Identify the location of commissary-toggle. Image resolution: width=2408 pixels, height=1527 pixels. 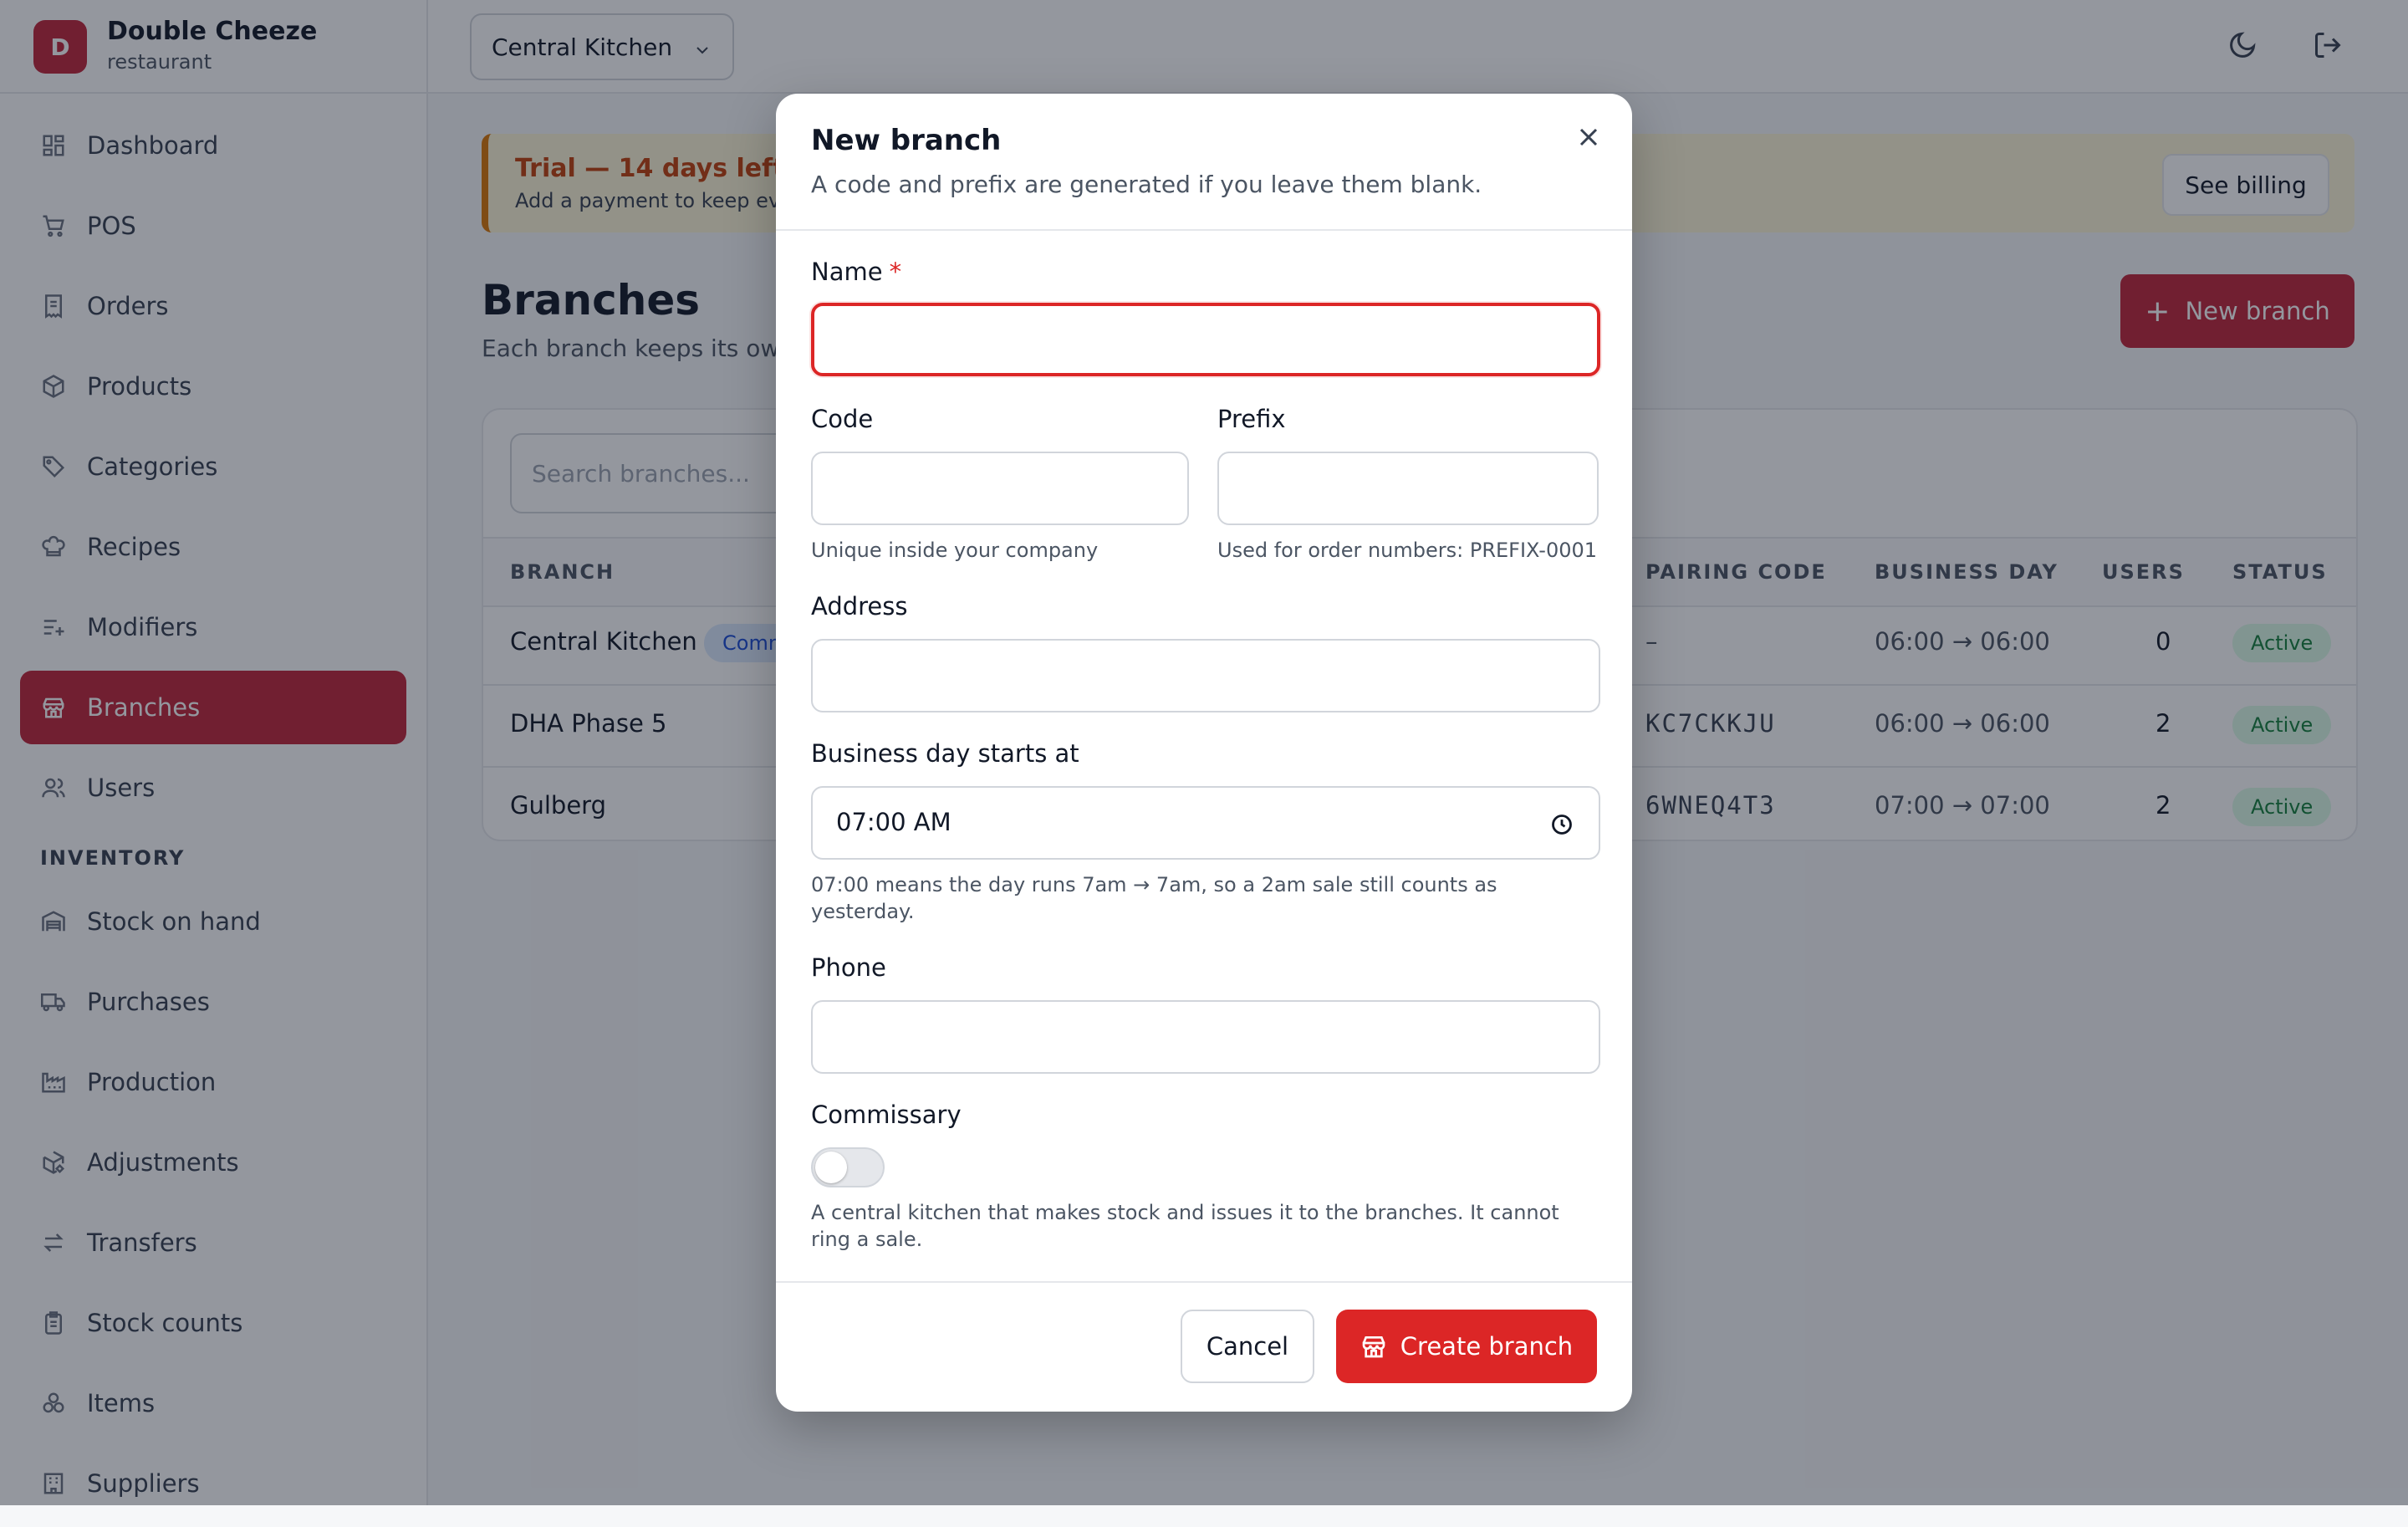
(848, 1167).